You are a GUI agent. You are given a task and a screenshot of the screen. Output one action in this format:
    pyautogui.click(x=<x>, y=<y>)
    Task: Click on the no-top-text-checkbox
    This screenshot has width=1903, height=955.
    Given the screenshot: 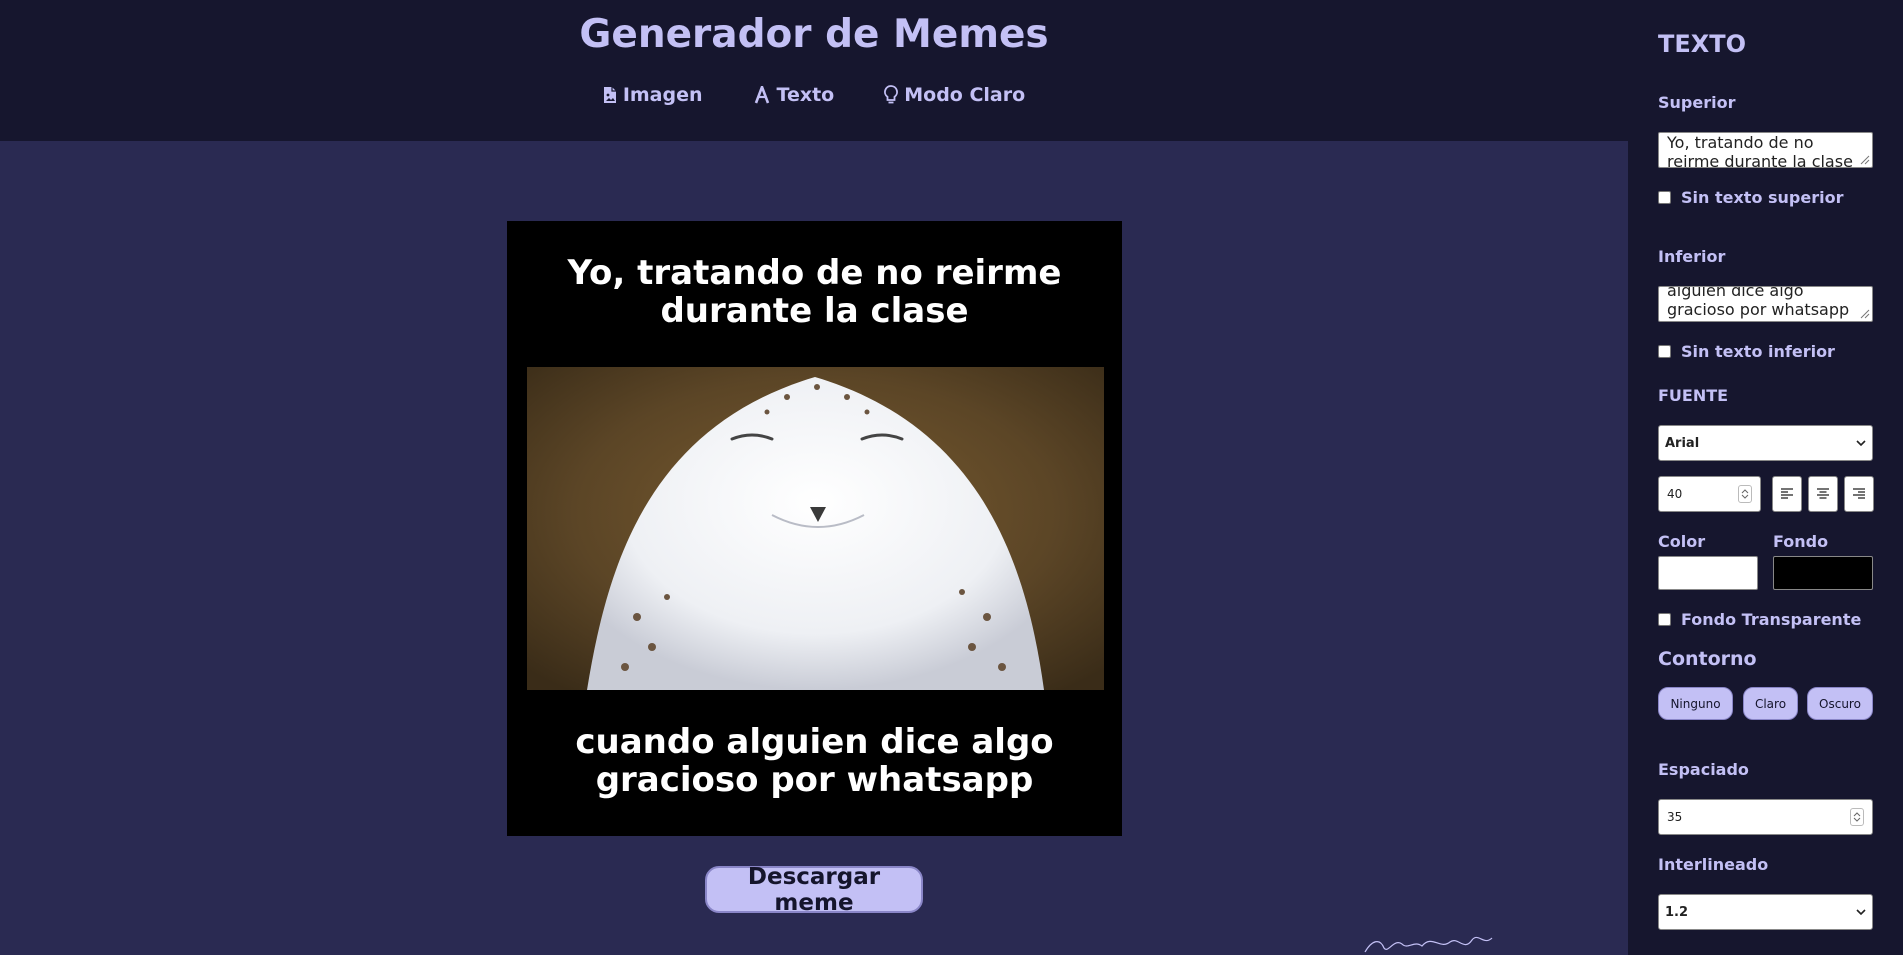 What is the action you would take?
    pyautogui.click(x=1664, y=197)
    